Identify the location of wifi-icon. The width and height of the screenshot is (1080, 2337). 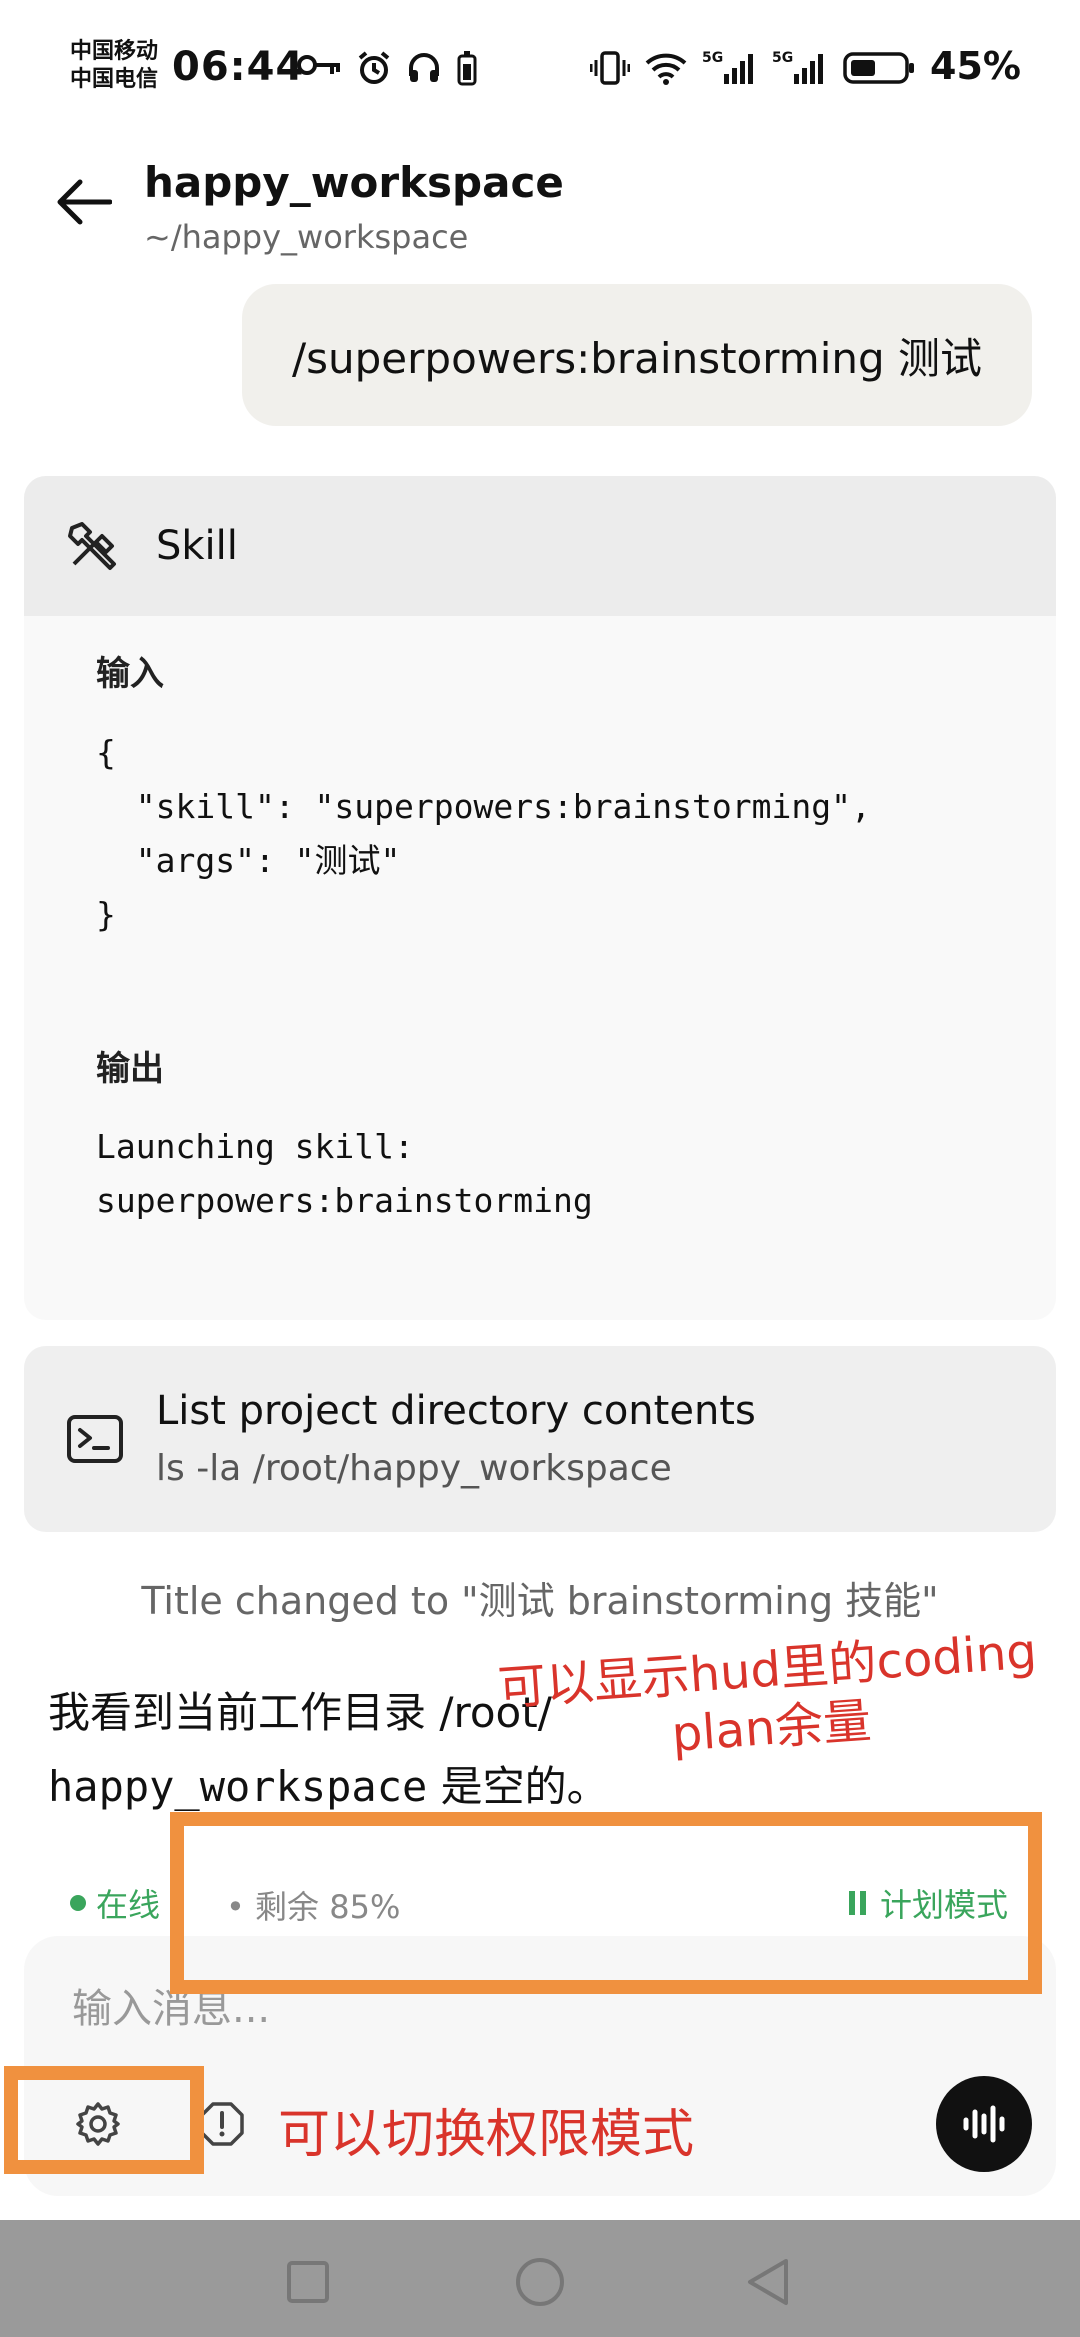
(666, 69).